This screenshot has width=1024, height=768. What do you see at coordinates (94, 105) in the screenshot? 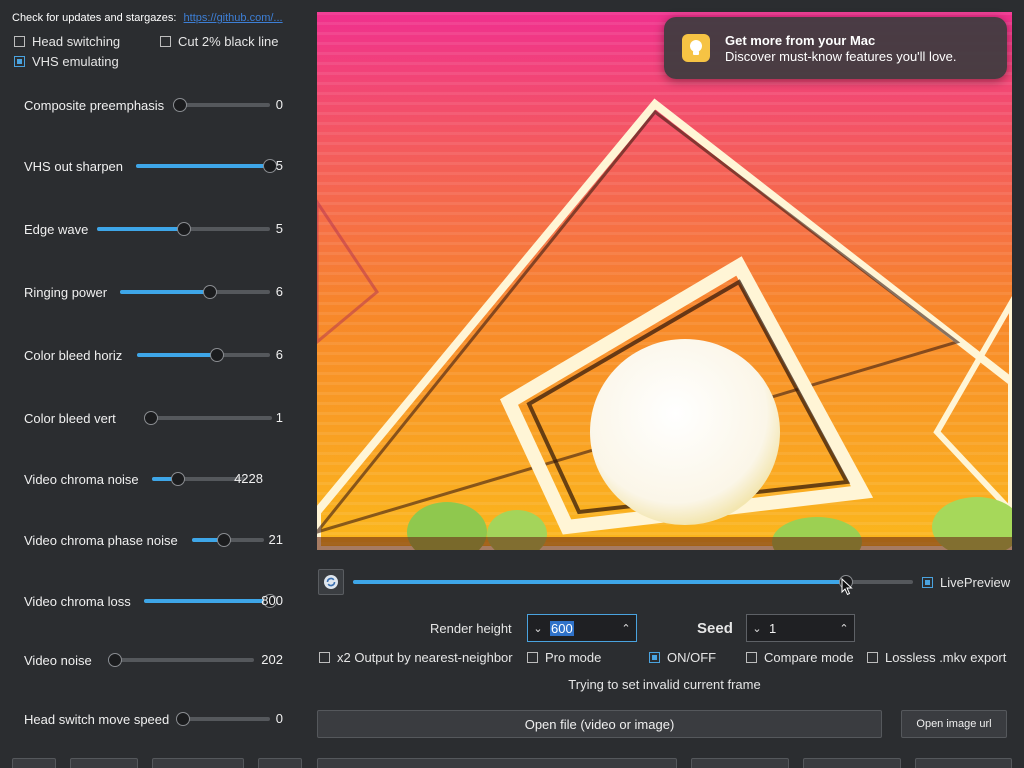
I see `slider-label: Composite preemphasis` at bounding box center [94, 105].